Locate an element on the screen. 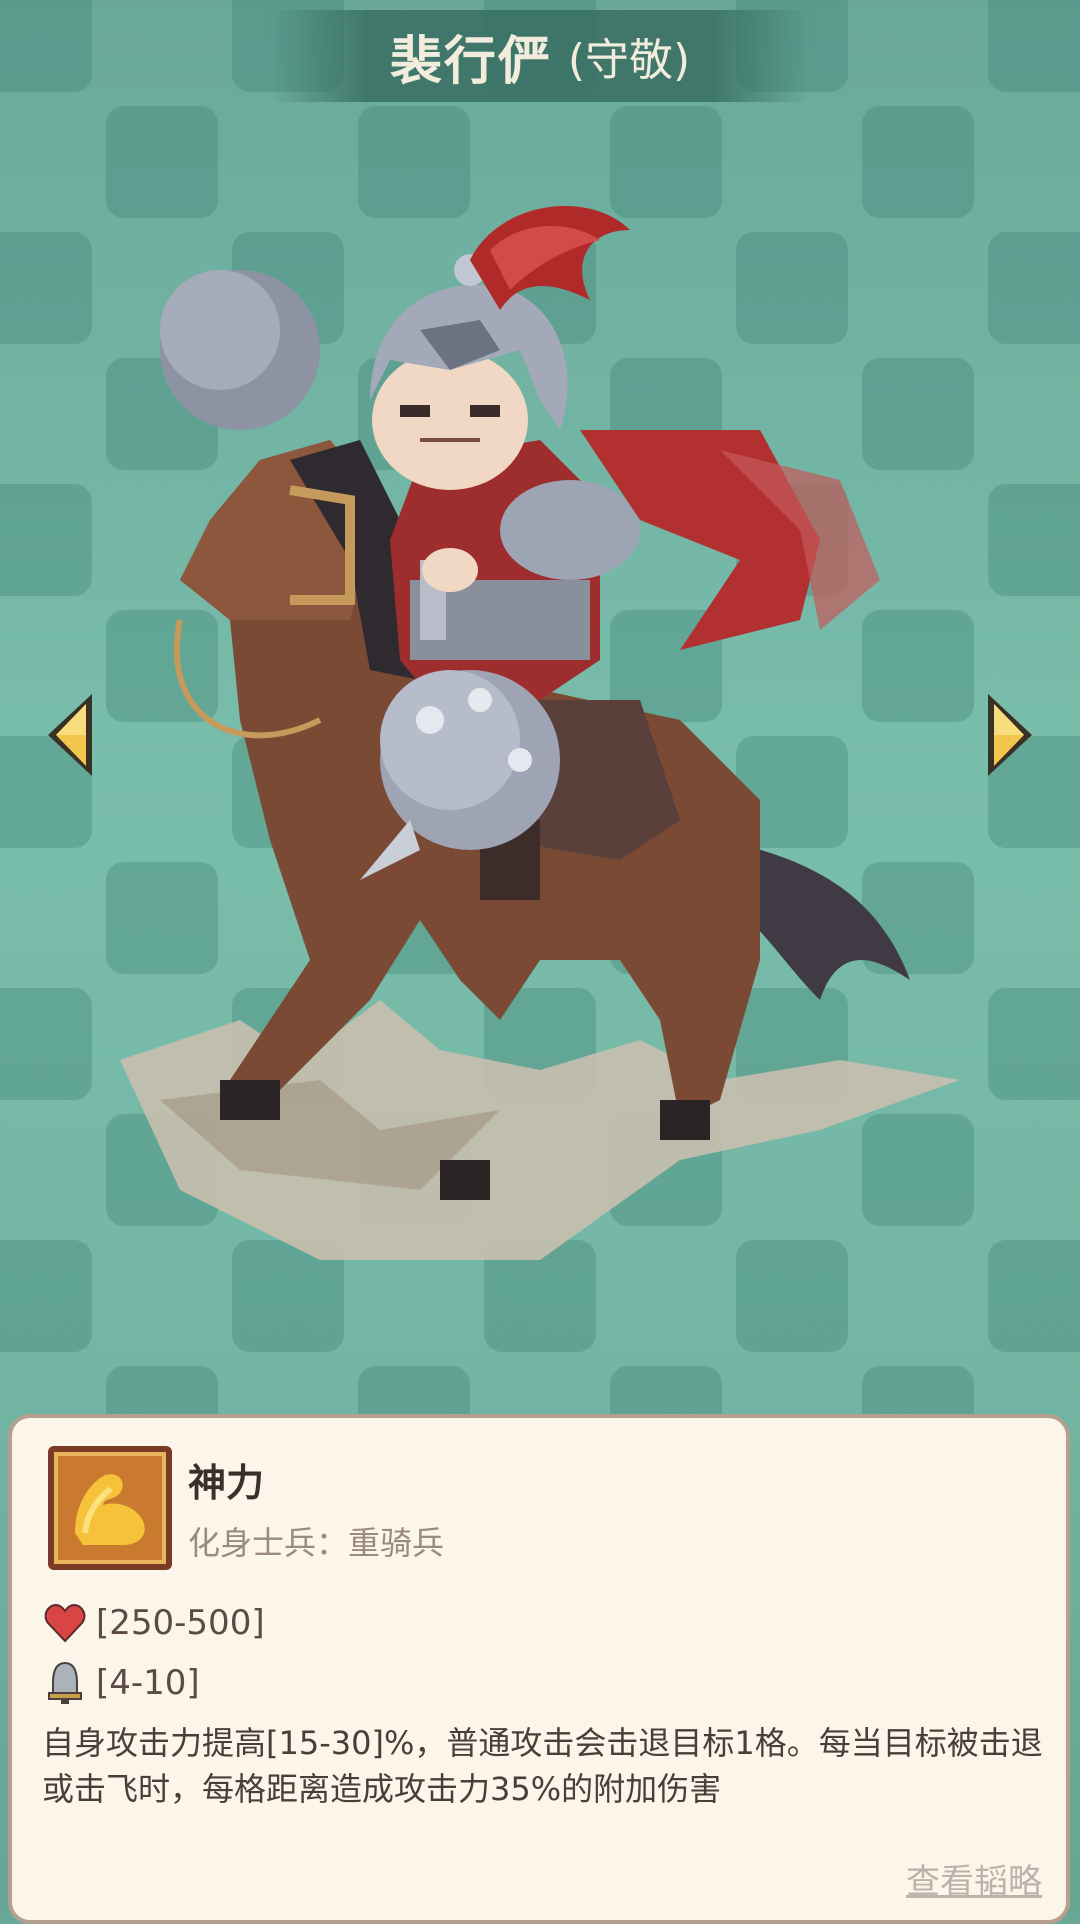 This screenshot has width=1080, height=1924. skill-icon-frame is located at coordinates (110, 1508).